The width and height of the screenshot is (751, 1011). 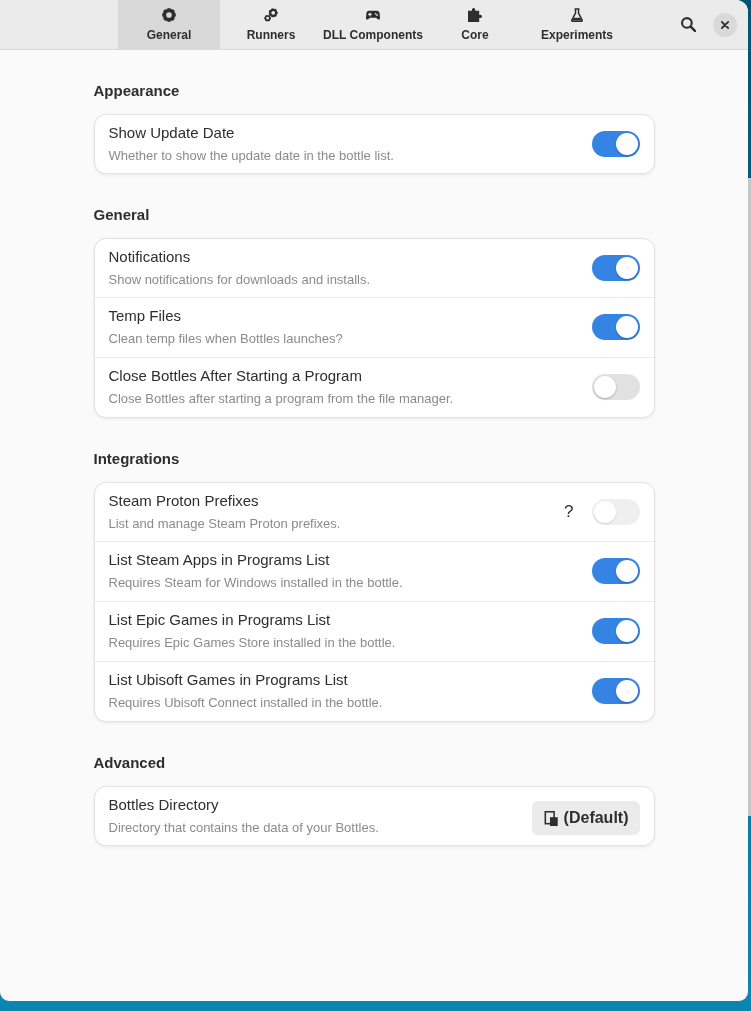 What do you see at coordinates (255, 583) in the screenshot?
I see `row-subtitle: Requires Steam for Windows installed in the bottle.` at bounding box center [255, 583].